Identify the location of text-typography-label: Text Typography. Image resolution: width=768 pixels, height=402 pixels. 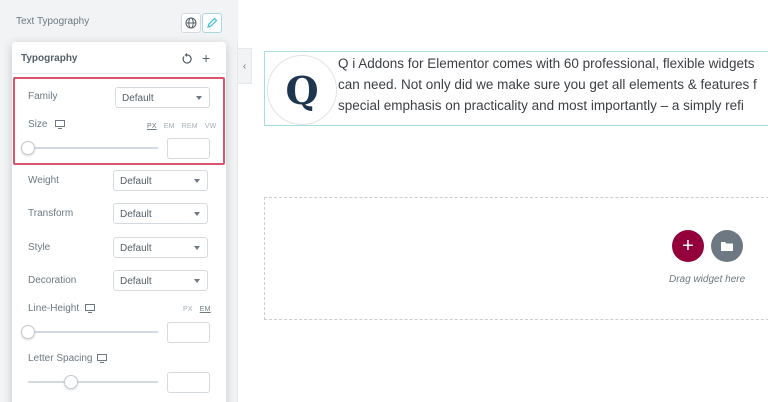
(53, 21).